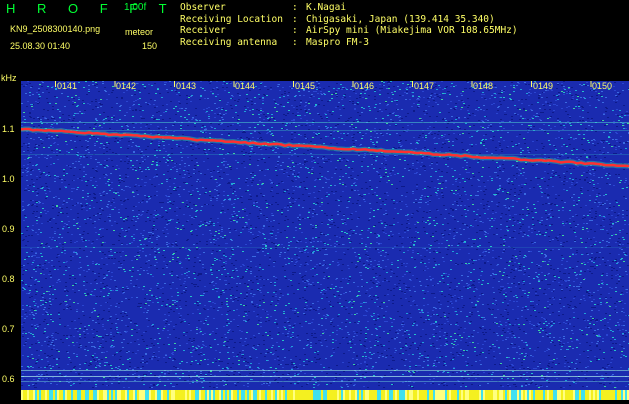  Describe the element at coordinates (8, 129) in the screenshot. I see `y-tick-label: 1.1` at that location.